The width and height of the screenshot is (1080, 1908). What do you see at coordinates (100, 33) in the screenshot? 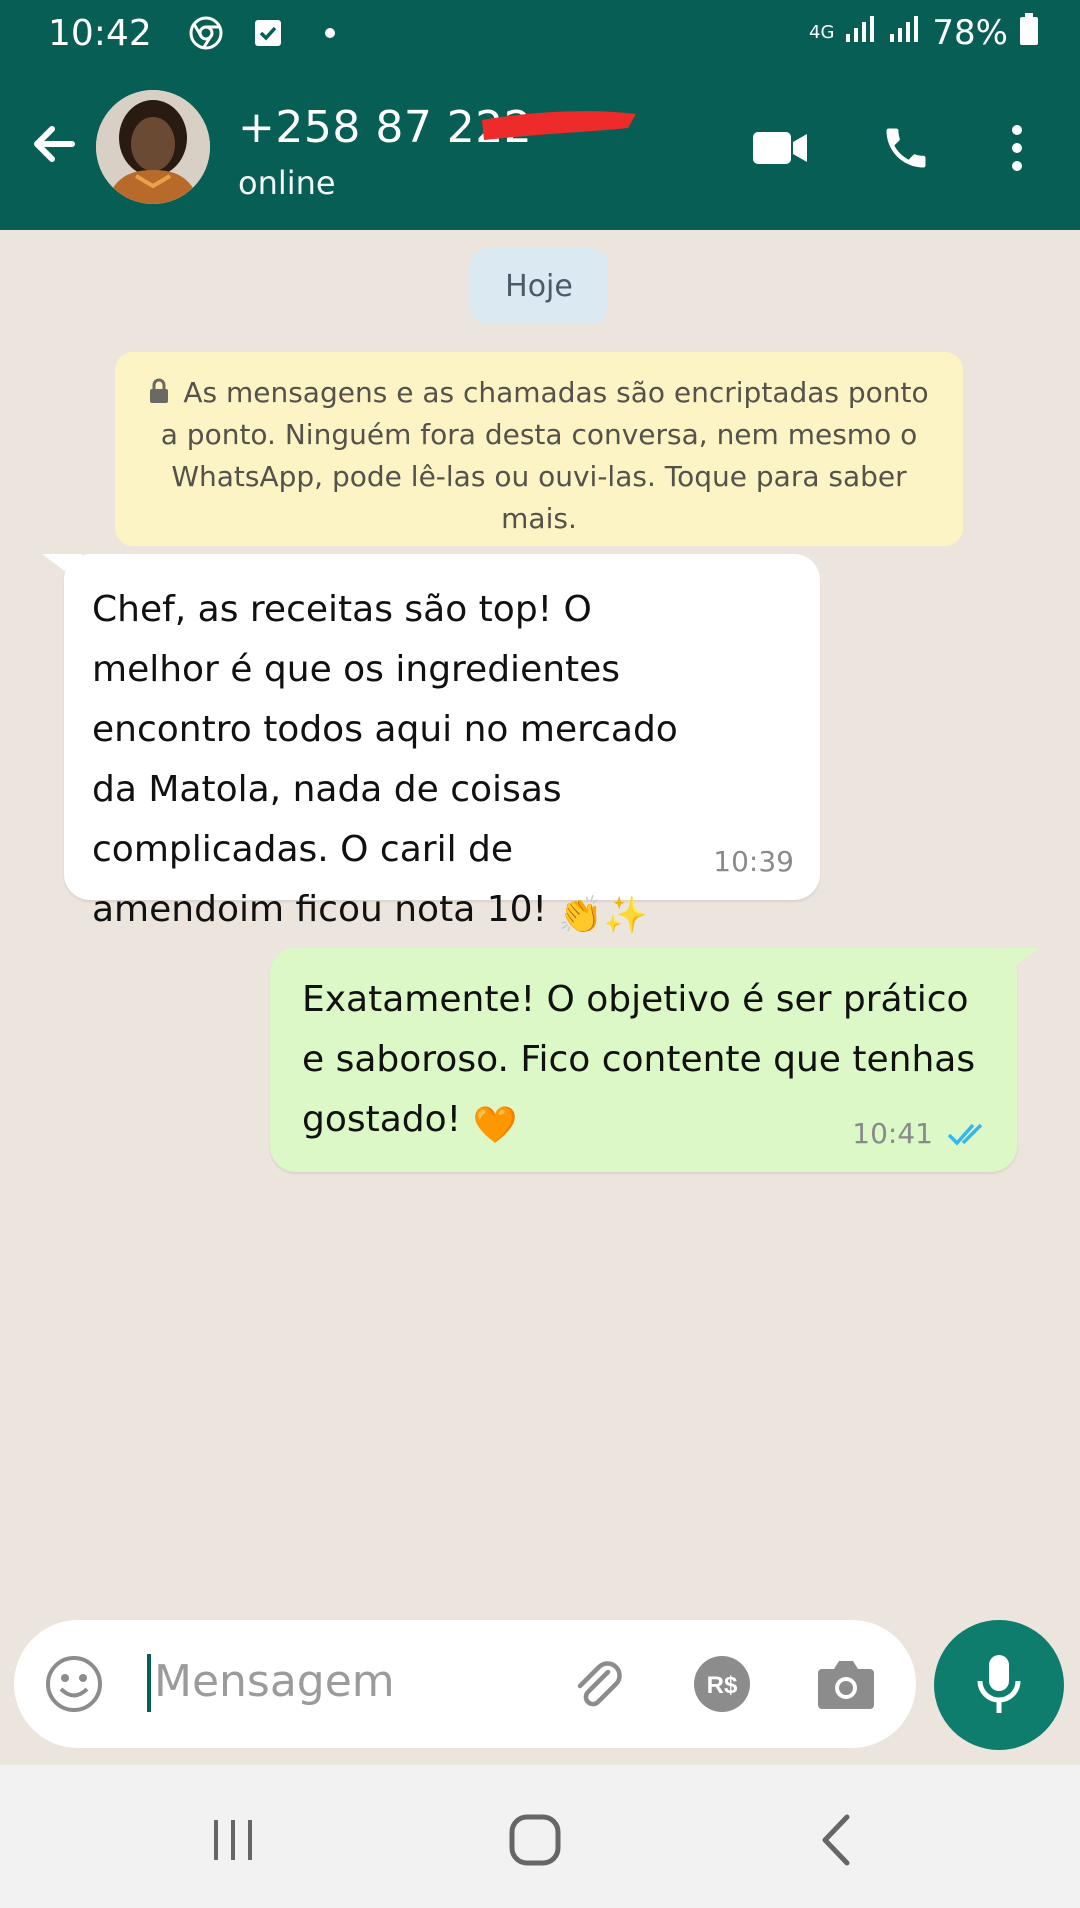
I see `status-time: 10:42` at bounding box center [100, 33].